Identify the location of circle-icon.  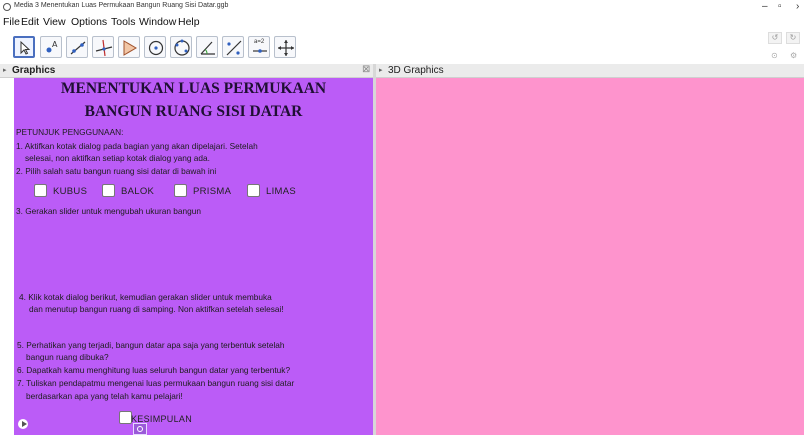
(156, 48).